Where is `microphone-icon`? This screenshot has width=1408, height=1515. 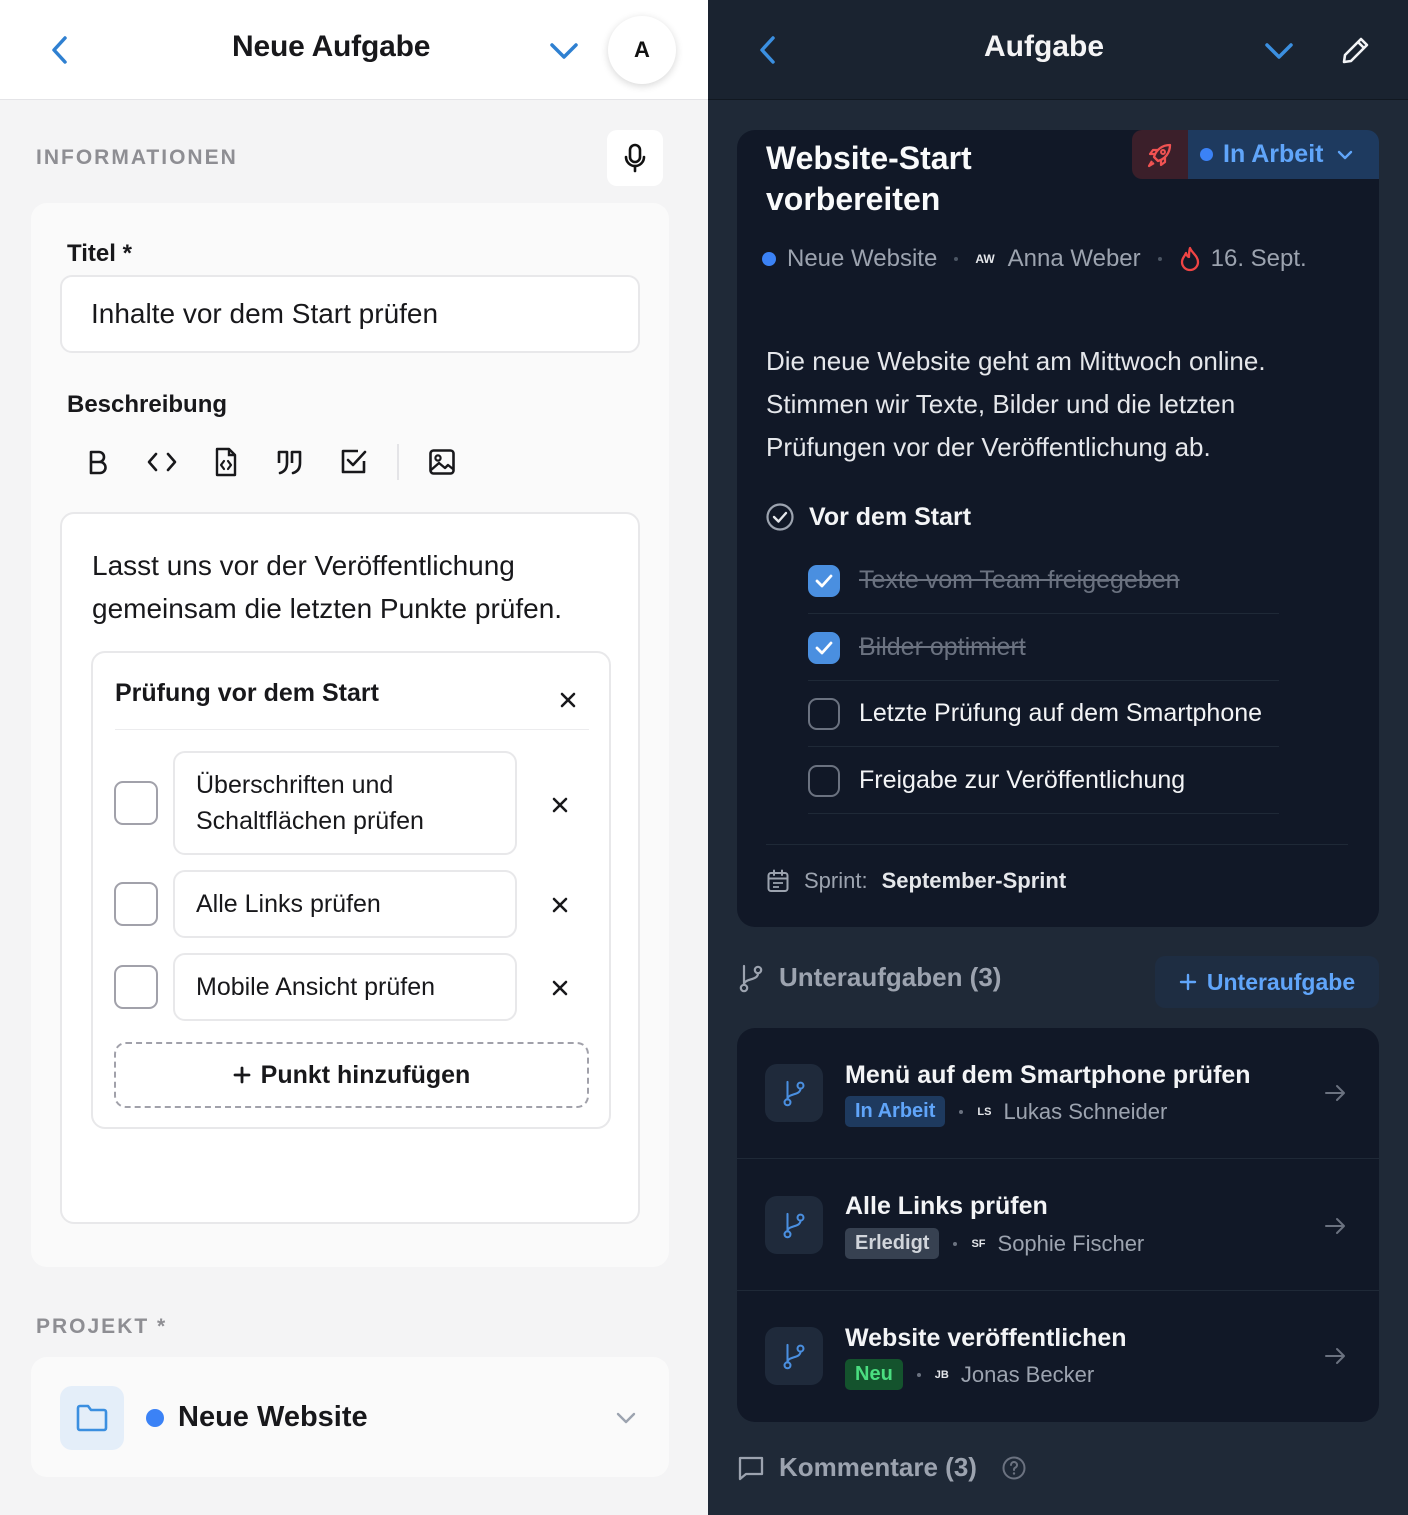
microphone-icon is located at coordinates (635, 158).